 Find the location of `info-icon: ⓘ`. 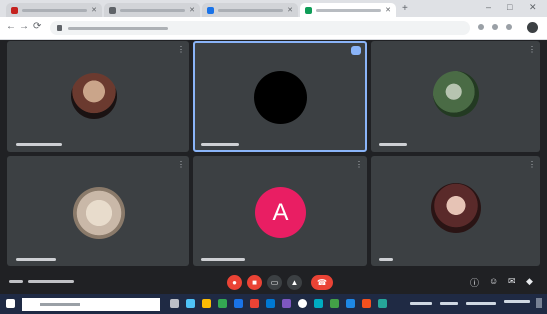

info-icon: ⓘ is located at coordinates (474, 282).